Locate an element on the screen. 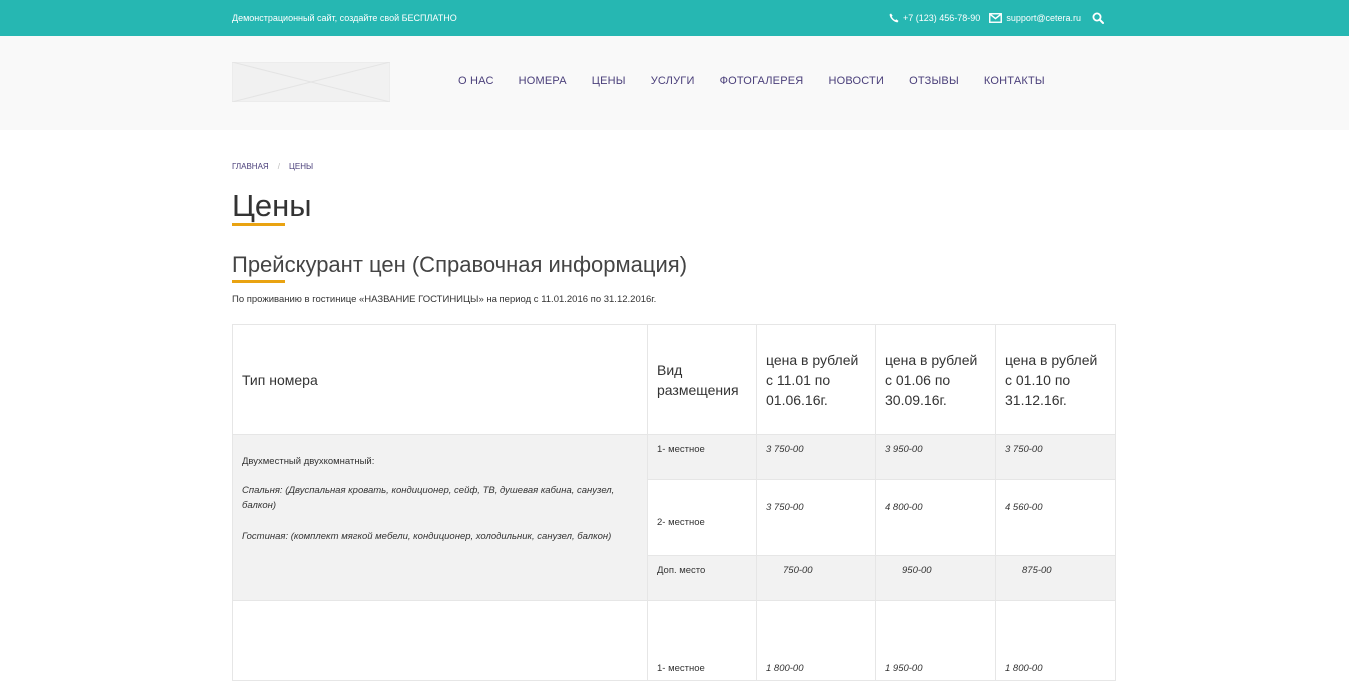  price-cell: 950-00 is located at coordinates (935, 578).